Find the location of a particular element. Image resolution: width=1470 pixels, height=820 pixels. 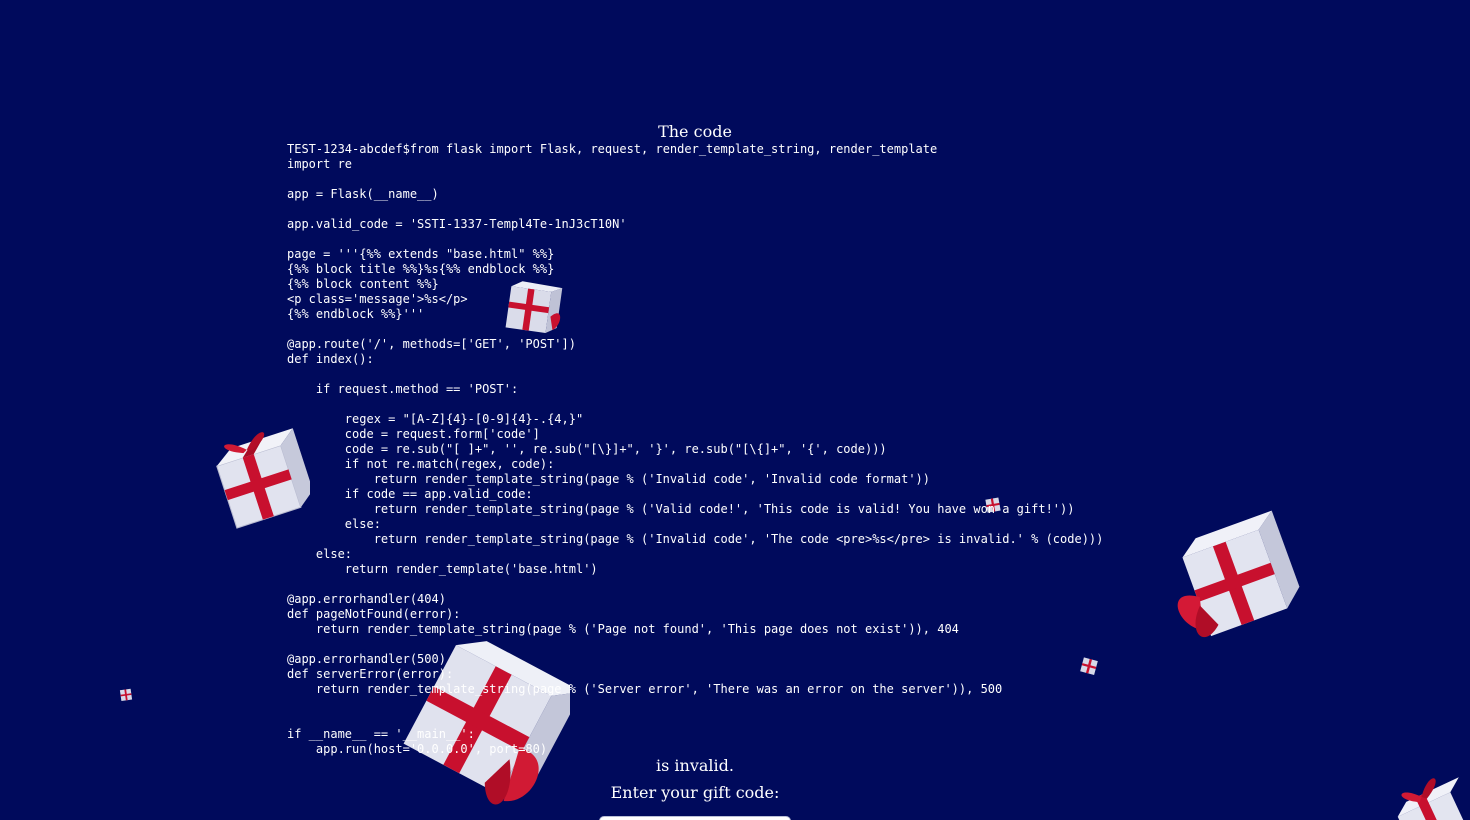

invalid-message: is invalid. is located at coordinates (695, 765).